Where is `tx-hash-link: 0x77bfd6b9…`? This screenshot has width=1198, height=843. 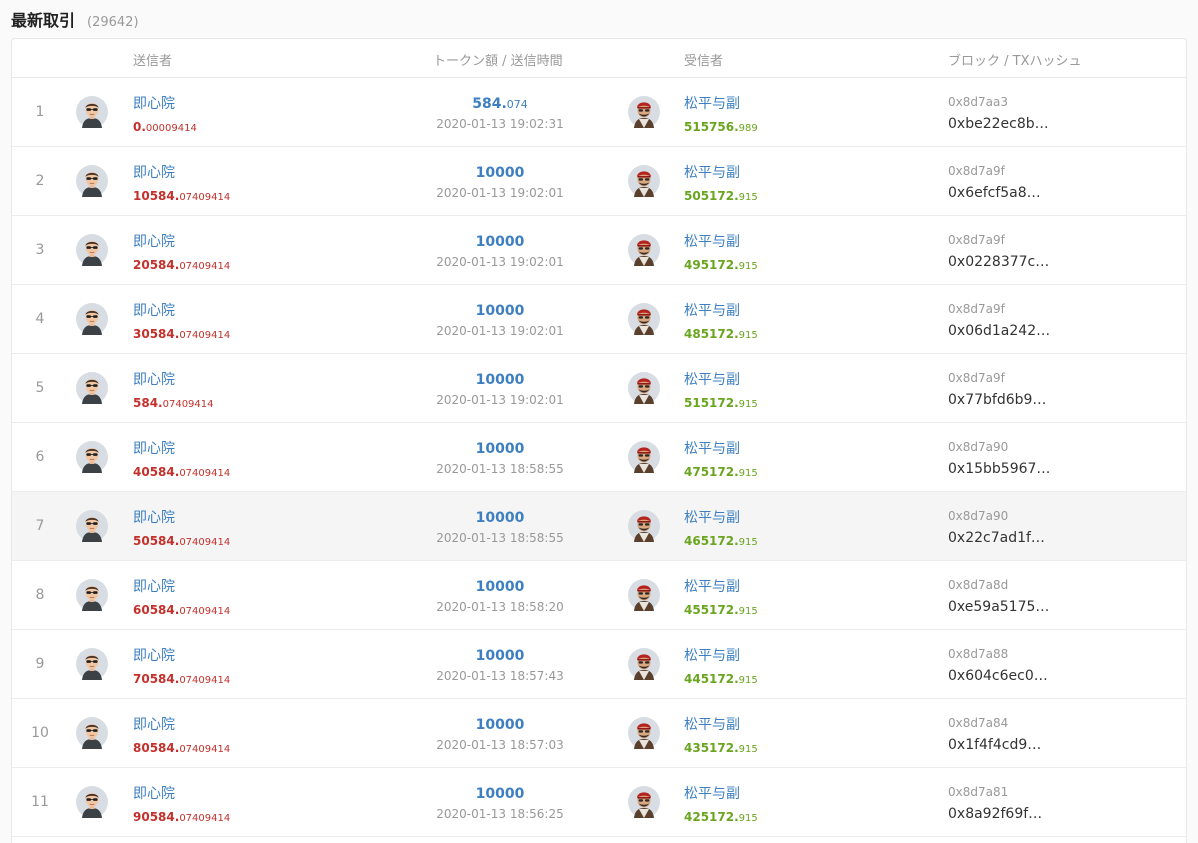 tx-hash-link: 0x77bfd6b9… is located at coordinates (997, 400).